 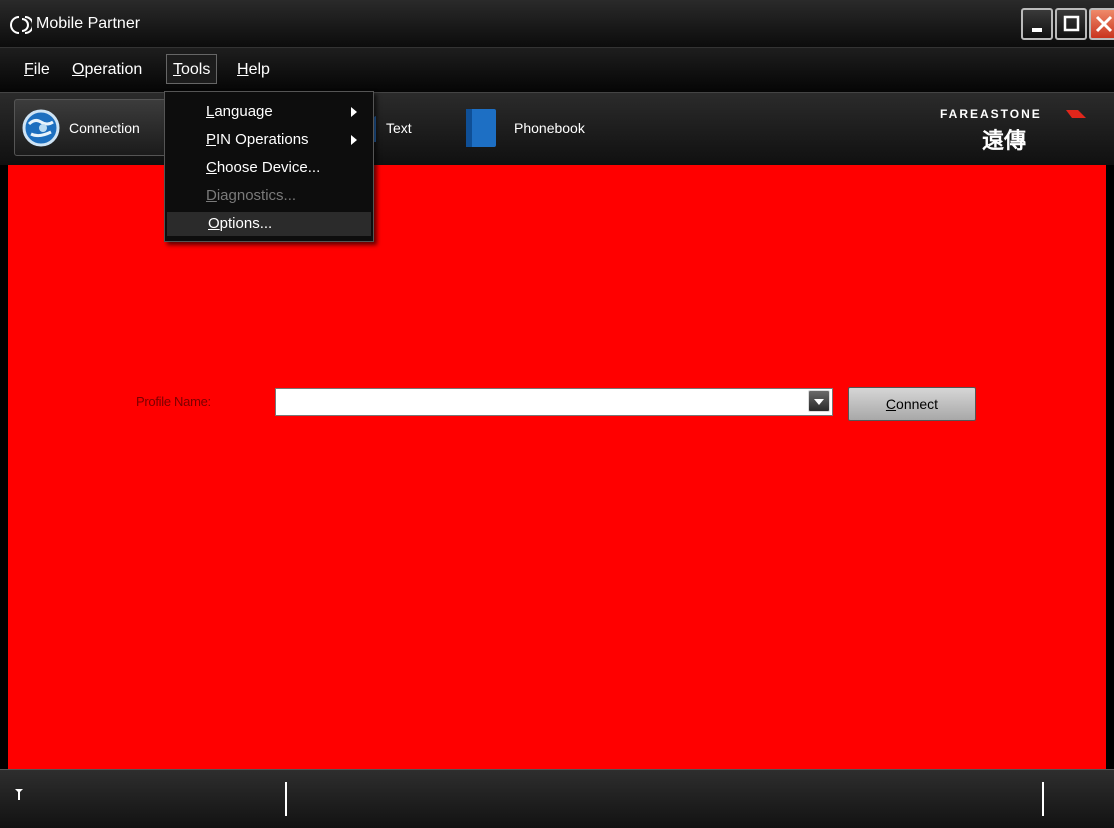 I want to click on app-logo-icon, so click(x=21, y=25).